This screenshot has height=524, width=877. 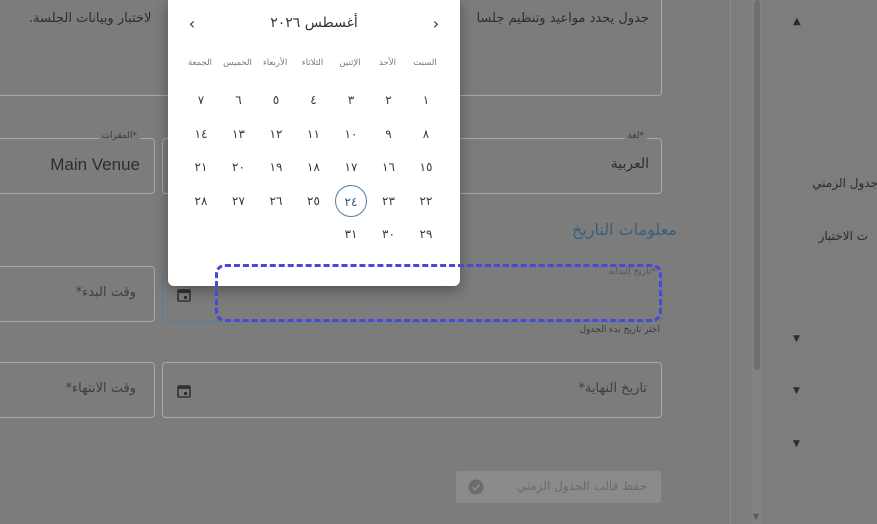 I want to click on calendar-day: ٢٦, so click(x=276, y=201).